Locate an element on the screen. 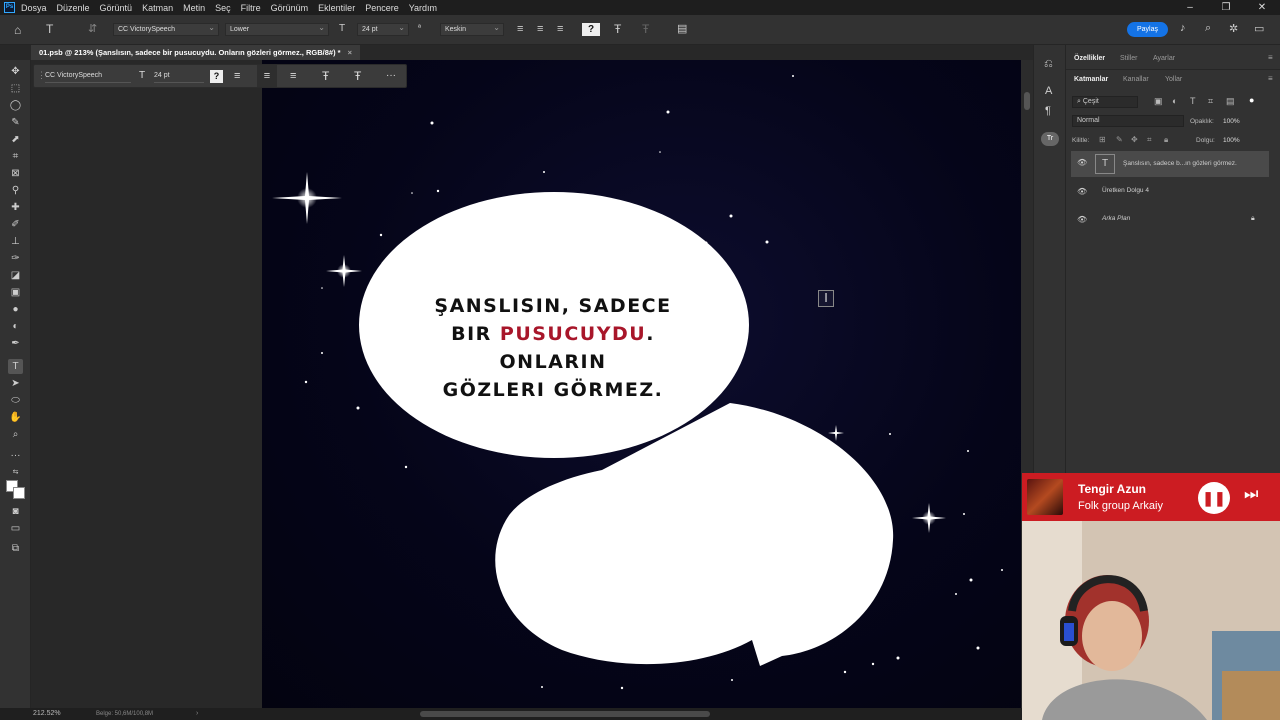  tab-channels: Kanallar is located at coordinates (1136, 79).